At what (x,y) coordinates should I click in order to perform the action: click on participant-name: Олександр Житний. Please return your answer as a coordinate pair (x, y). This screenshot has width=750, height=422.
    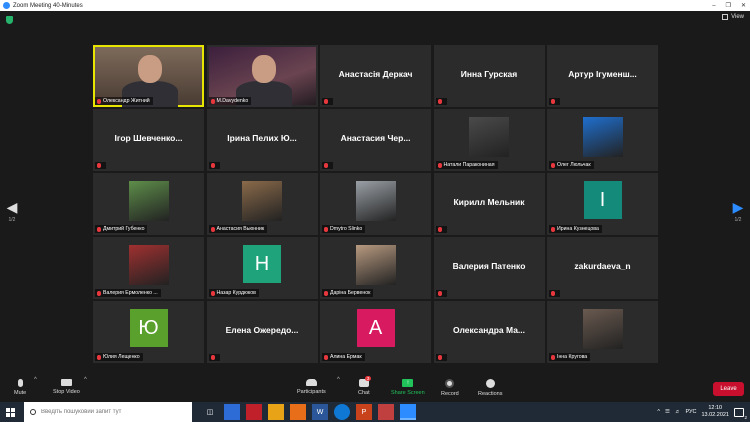
    Looking at the image, I should click on (126, 101).